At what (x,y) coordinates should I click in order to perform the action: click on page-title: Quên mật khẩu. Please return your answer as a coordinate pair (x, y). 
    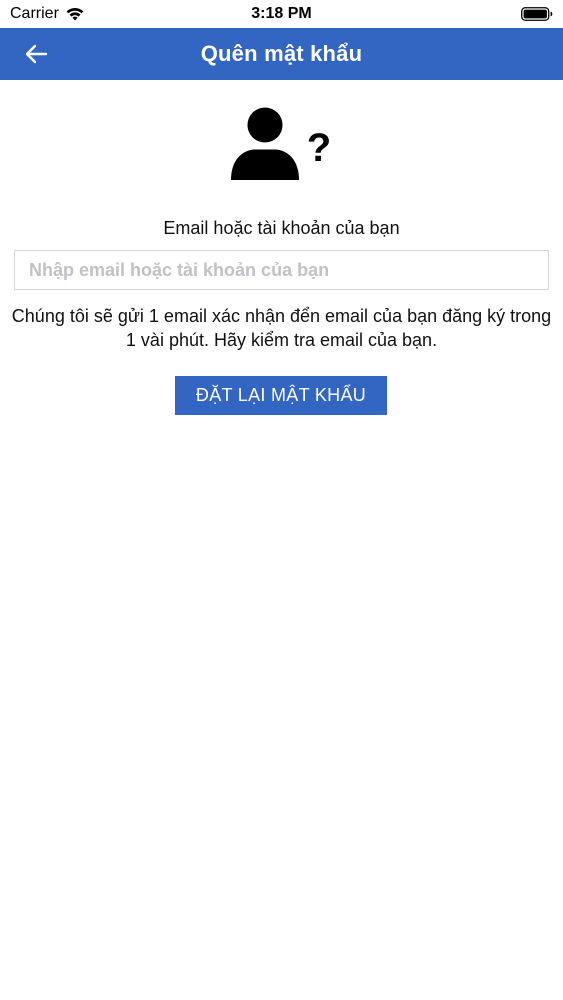
    Looking at the image, I should click on (281, 53).